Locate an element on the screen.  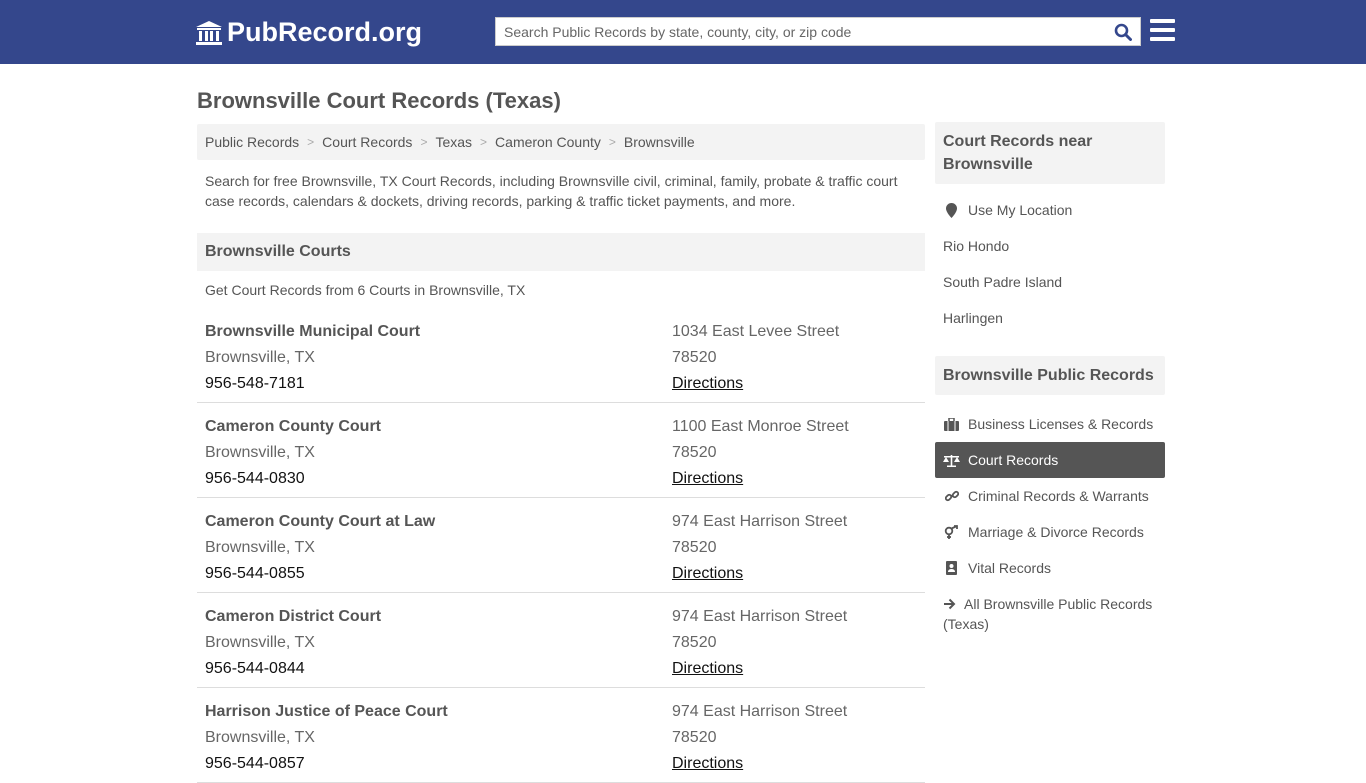
breadcrumb-city: Brownsville is located at coordinates (659, 142).